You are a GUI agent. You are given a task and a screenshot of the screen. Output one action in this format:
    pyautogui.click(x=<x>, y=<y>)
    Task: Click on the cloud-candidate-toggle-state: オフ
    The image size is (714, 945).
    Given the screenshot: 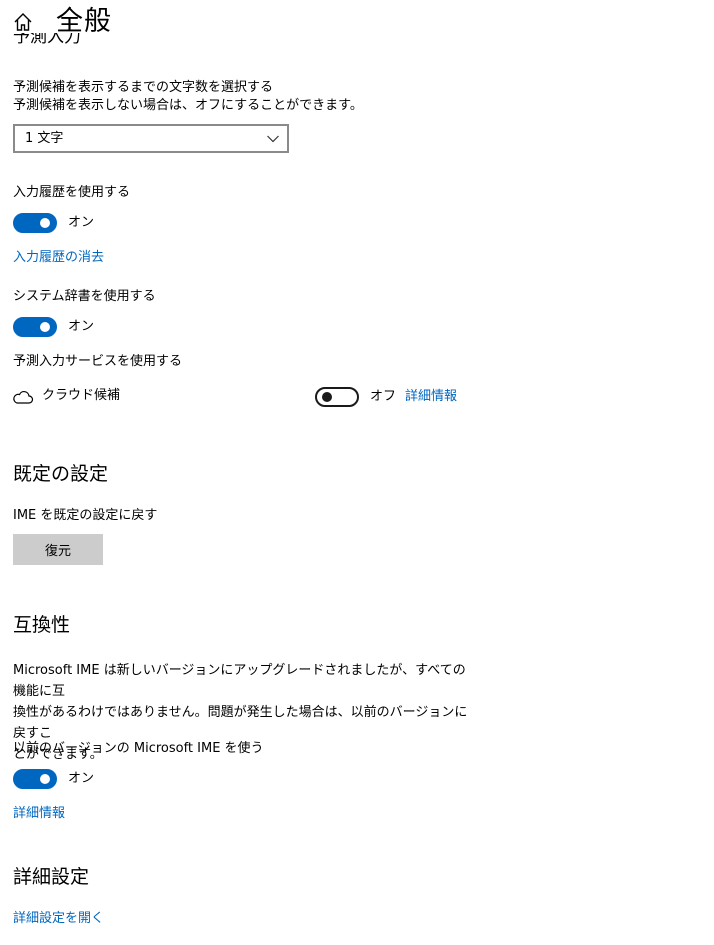 What is the action you would take?
    pyautogui.click(x=383, y=396)
    